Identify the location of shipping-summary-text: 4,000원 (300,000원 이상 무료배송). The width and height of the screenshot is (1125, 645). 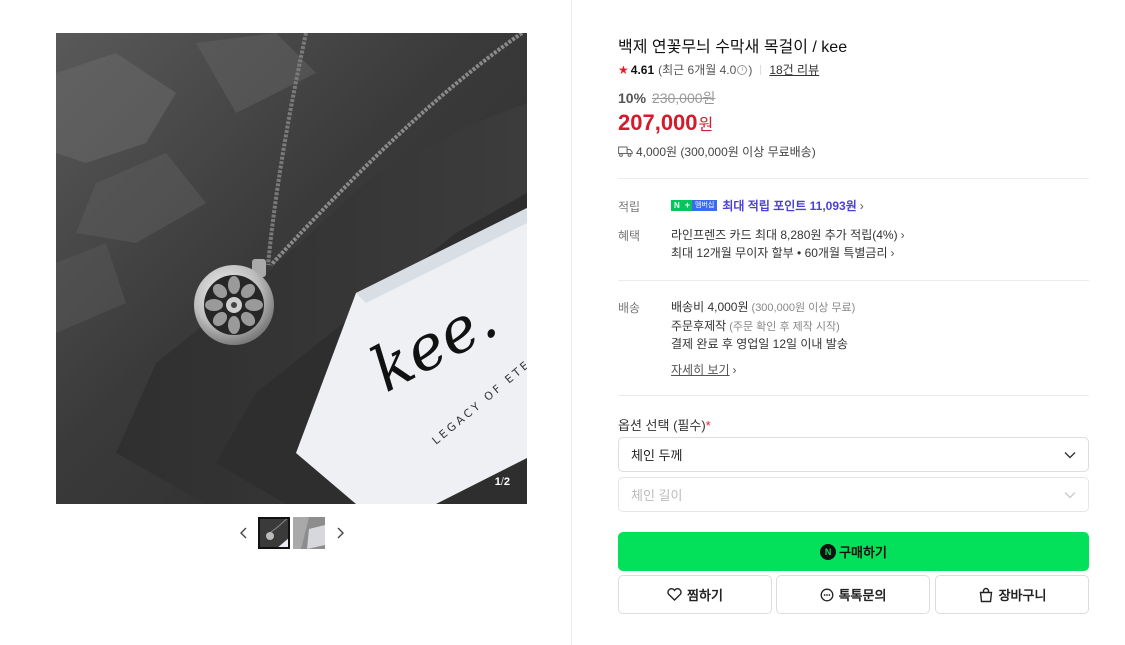
(726, 152).